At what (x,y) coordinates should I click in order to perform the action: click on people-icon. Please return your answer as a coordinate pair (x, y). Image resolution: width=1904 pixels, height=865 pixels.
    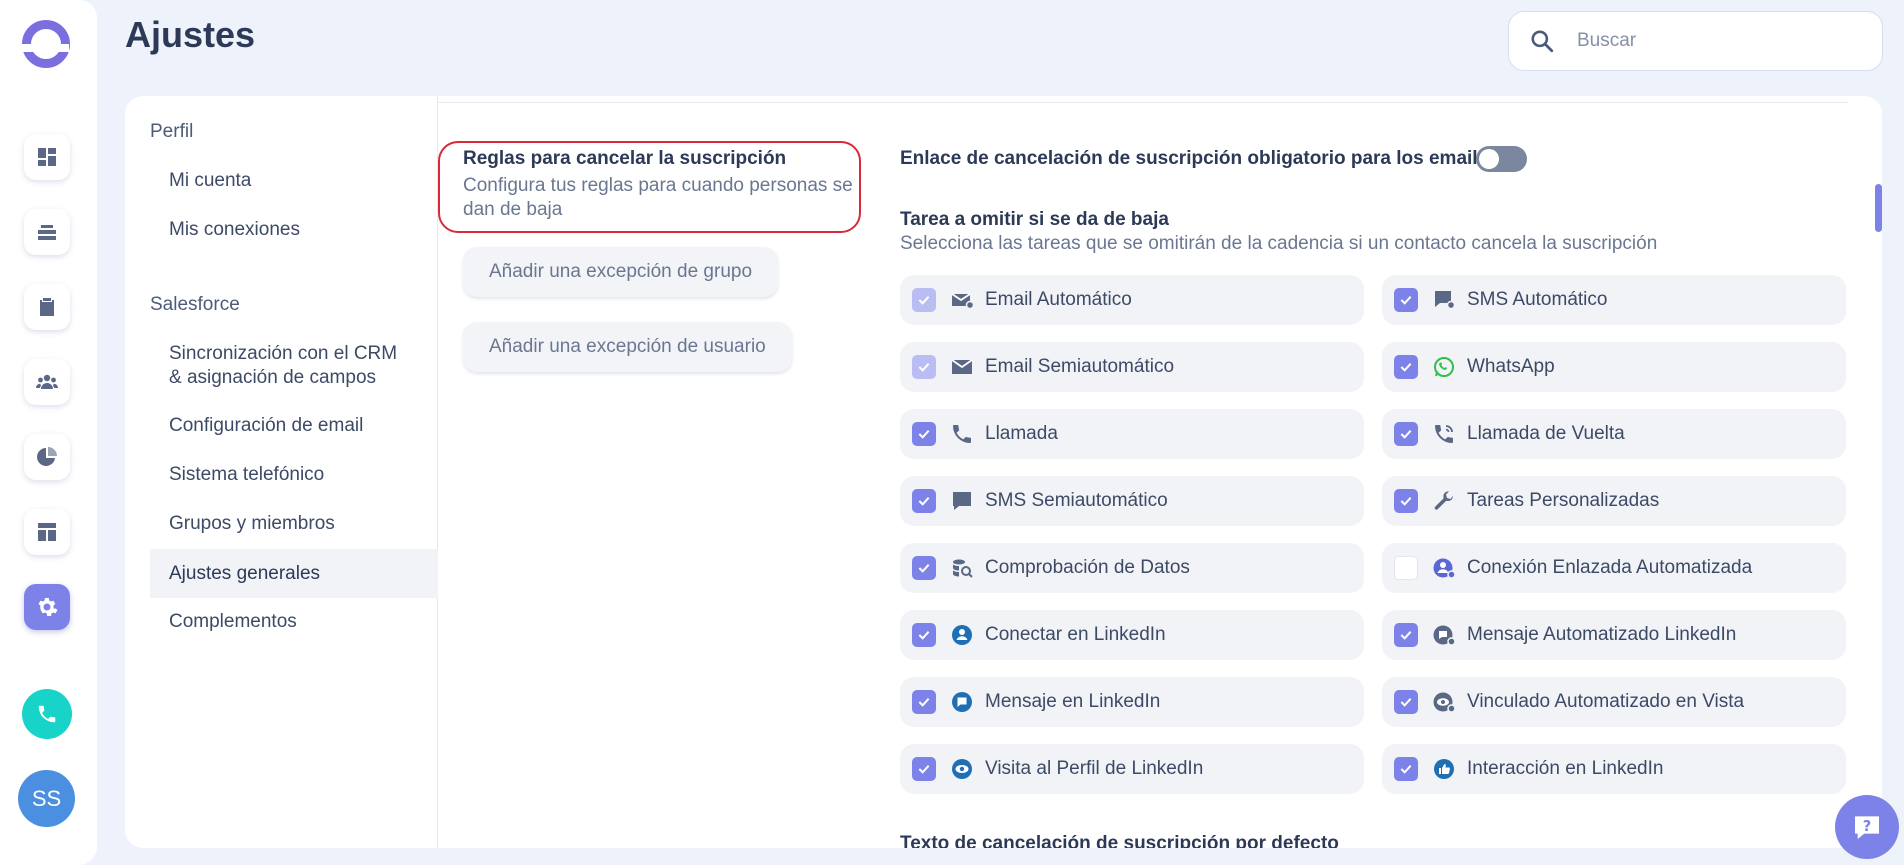
    Looking at the image, I should click on (47, 382).